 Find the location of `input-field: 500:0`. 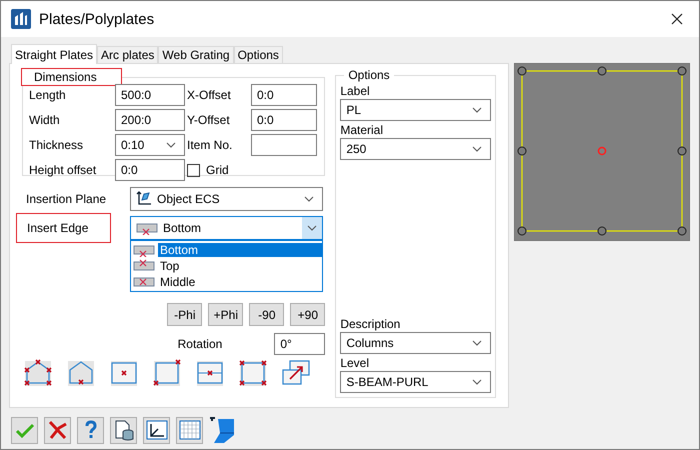

input-field: 500:0 is located at coordinates (150, 95).